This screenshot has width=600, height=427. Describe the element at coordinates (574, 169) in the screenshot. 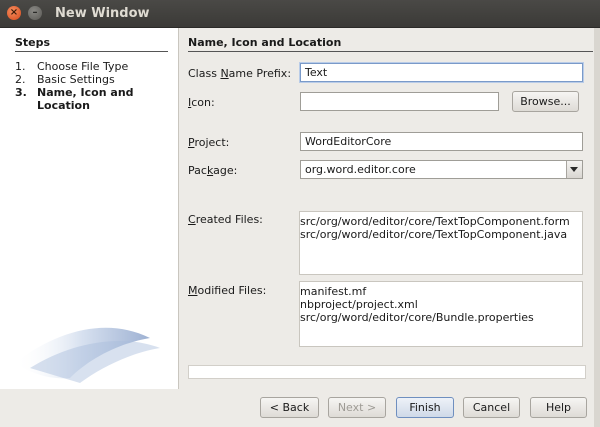

I see `chevron-down-icon` at that location.